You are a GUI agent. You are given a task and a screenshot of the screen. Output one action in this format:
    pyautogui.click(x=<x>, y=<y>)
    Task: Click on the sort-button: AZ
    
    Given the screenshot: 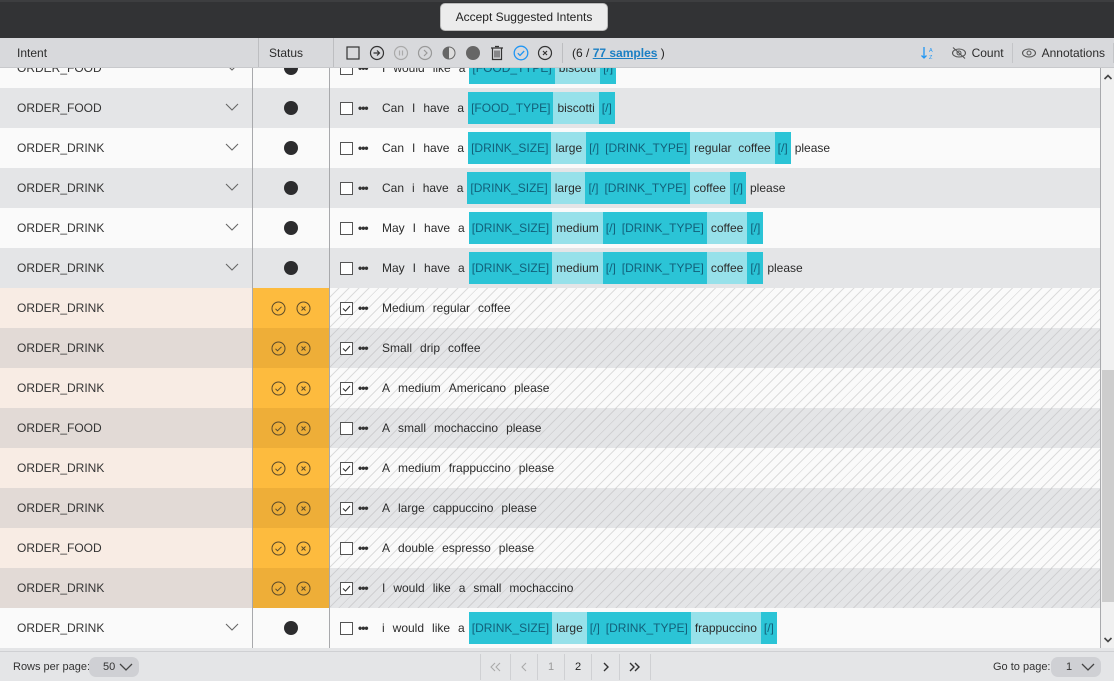 What is the action you would take?
    pyautogui.click(x=928, y=53)
    